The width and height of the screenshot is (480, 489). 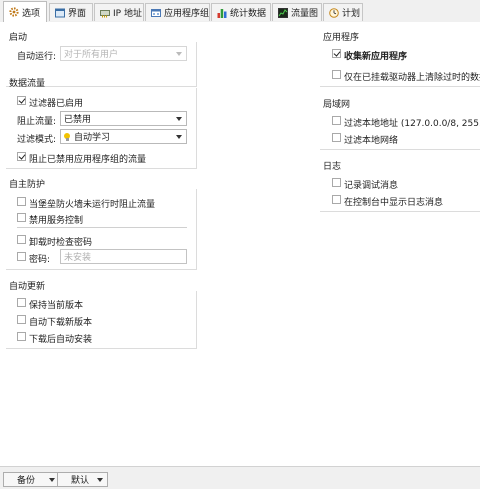 What do you see at coordinates (336, 74) in the screenshot?
I see `purge-on-mount-checkbox` at bounding box center [336, 74].